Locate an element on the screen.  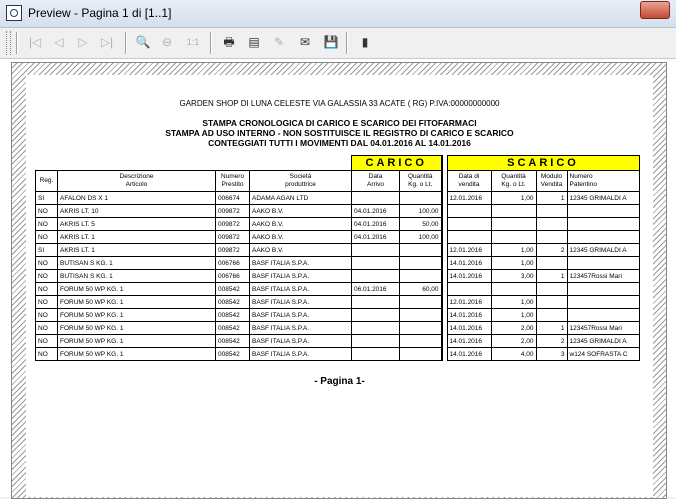
grip-icon is located at coordinates (8, 43).